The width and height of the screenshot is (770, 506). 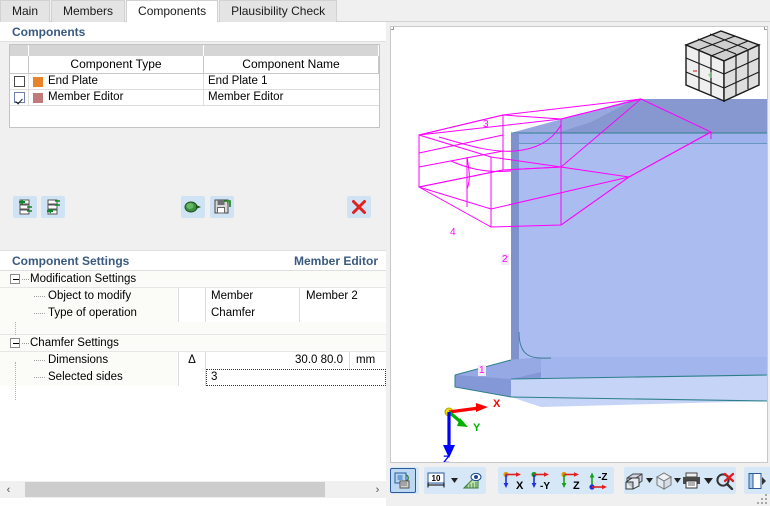 I want to click on tree-dash, so click(x=39, y=296).